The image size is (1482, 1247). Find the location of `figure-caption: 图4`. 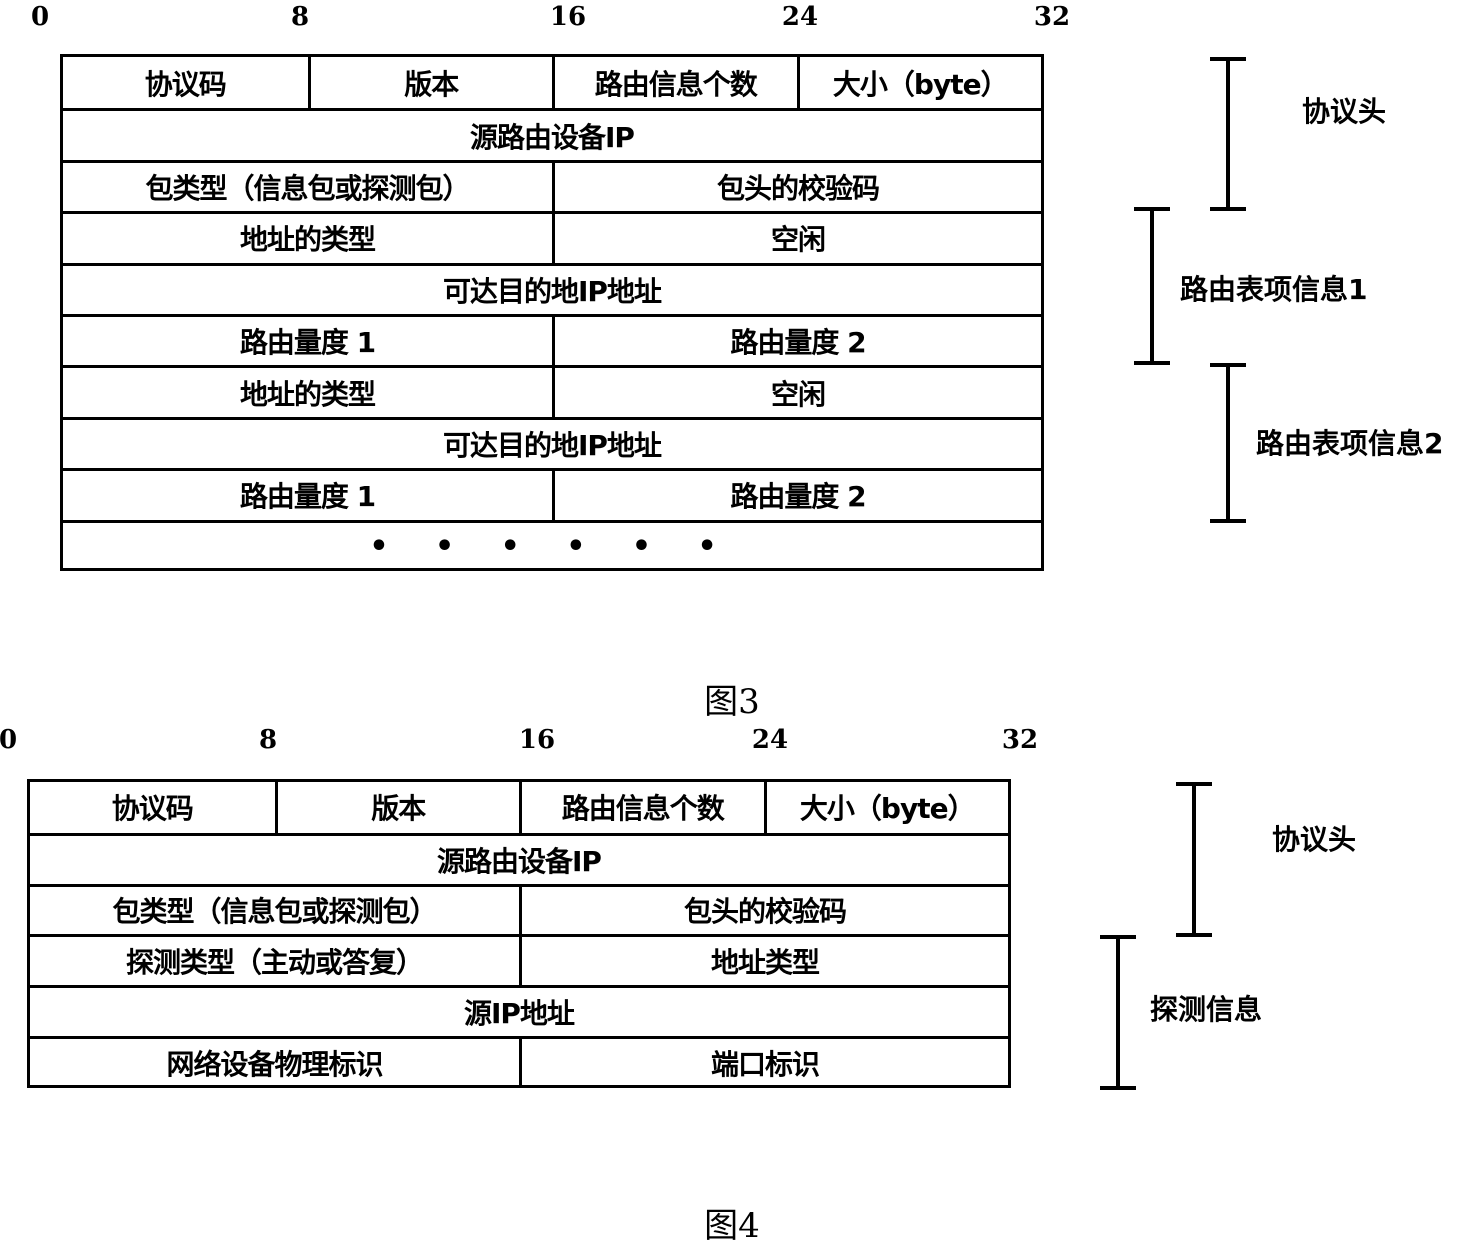

figure-caption: 图4 is located at coordinates (732, 1226).